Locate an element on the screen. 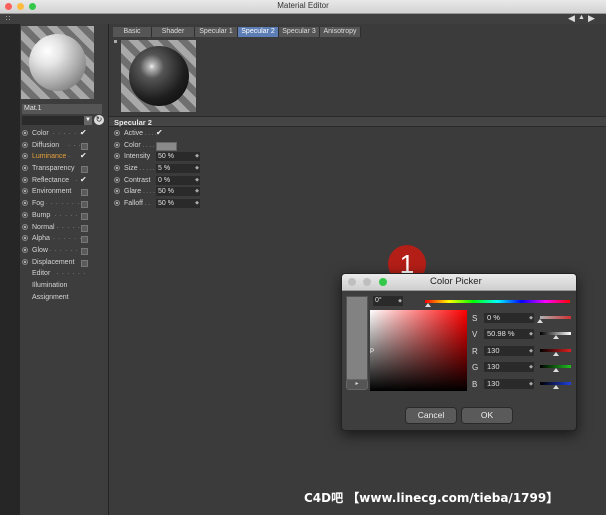  up-arrow-icon: ▲ is located at coordinates (581, 17).